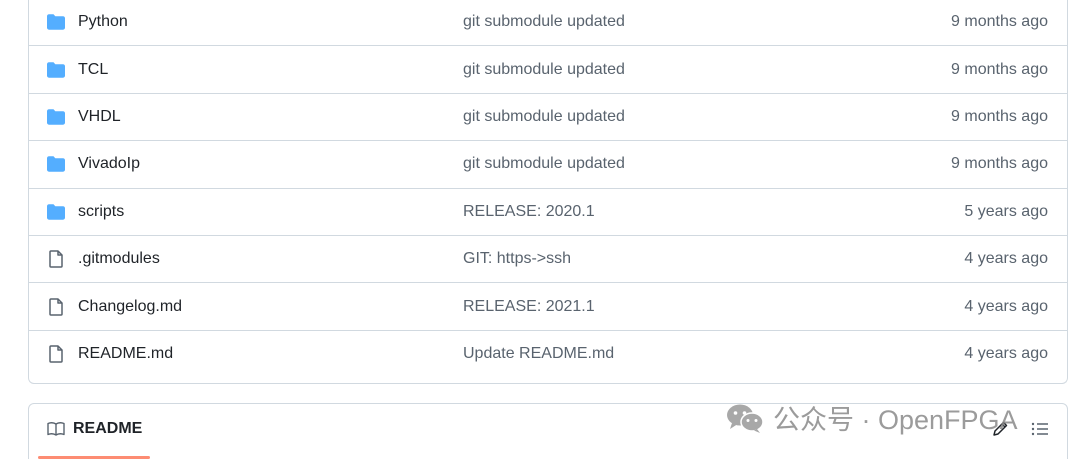  I want to click on readme-tab: README, so click(94, 429).